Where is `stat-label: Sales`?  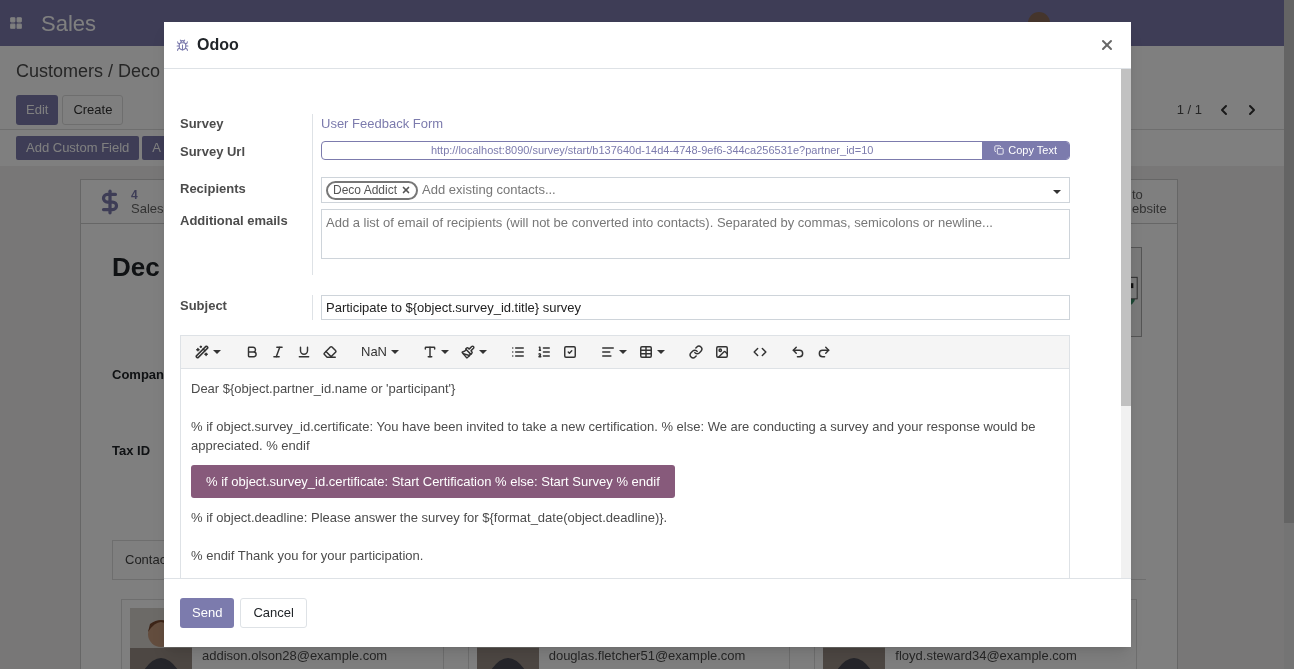 stat-label: Sales is located at coordinates (147, 208).